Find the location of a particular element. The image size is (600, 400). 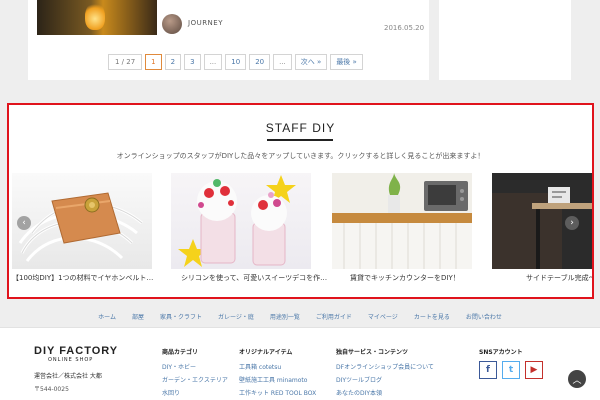

sns-title: SNSアカウント is located at coordinates (501, 352).